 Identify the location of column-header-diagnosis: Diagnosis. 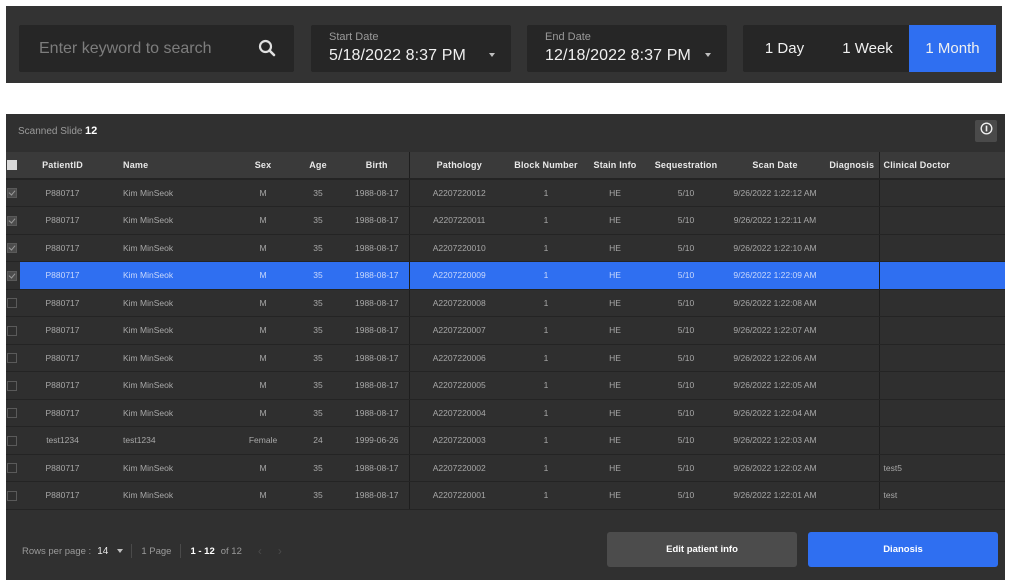
(852, 166).